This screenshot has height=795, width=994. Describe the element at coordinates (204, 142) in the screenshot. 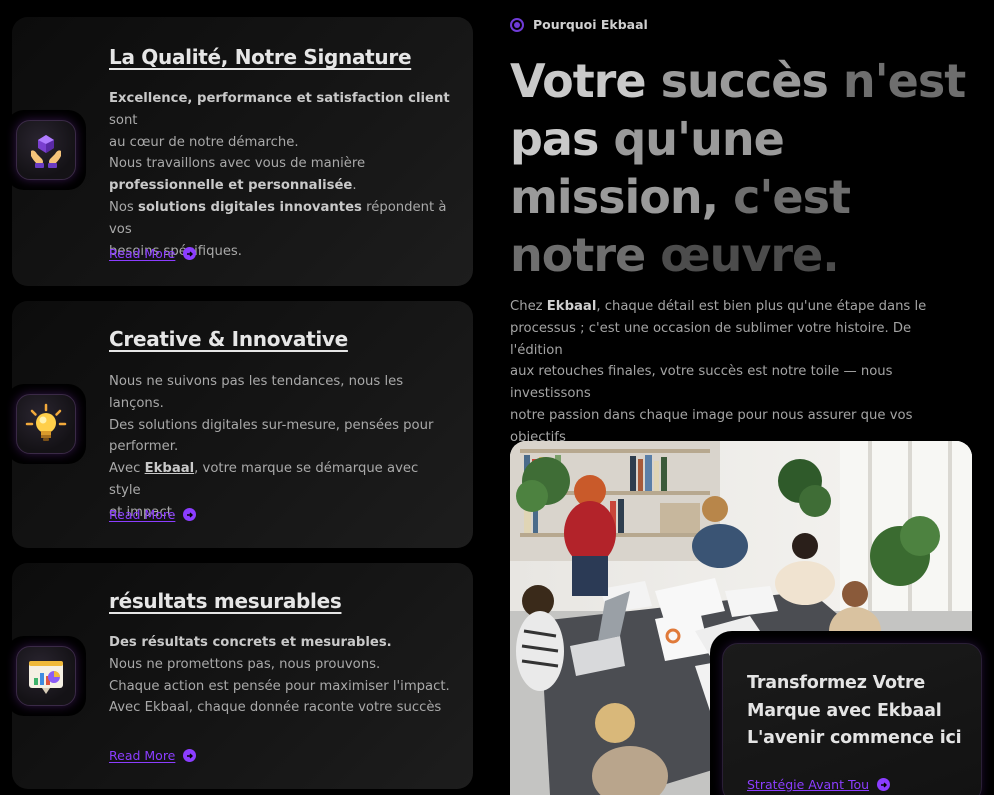

I see `text-line: au cœur de notre démarche.` at that location.